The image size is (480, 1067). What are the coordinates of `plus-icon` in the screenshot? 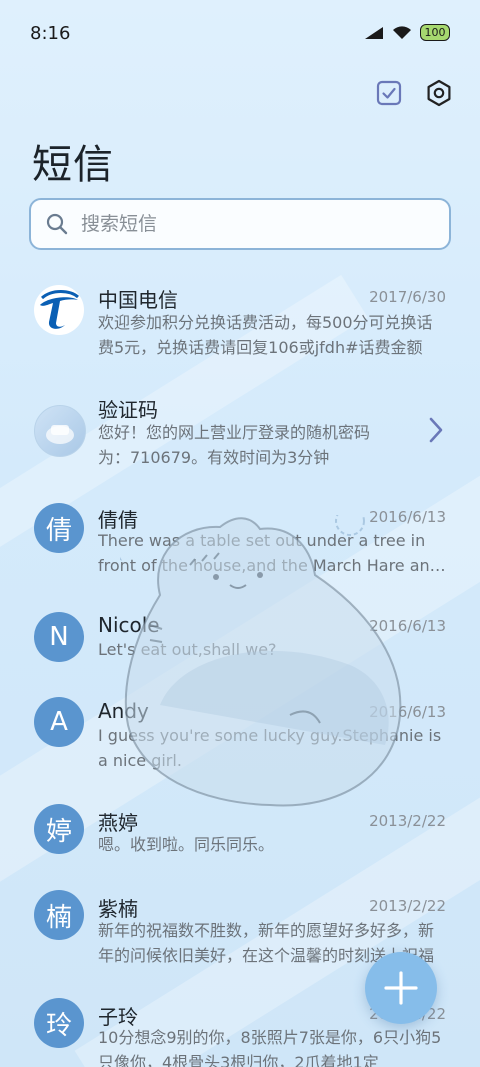 It's located at (401, 988).